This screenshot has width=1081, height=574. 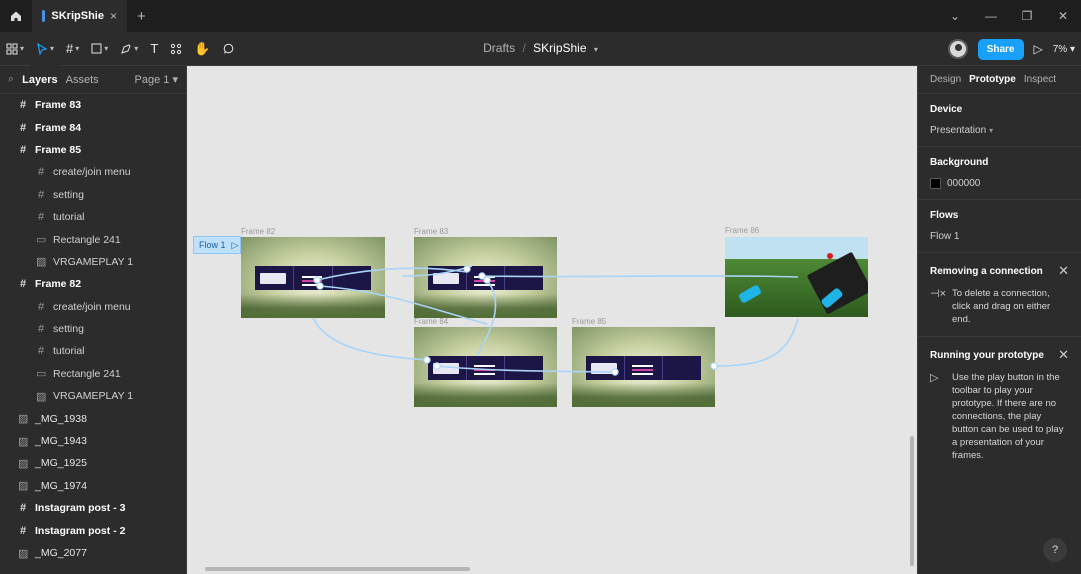 I want to click on layer-item: # Frame 82, so click(x=93, y=284).